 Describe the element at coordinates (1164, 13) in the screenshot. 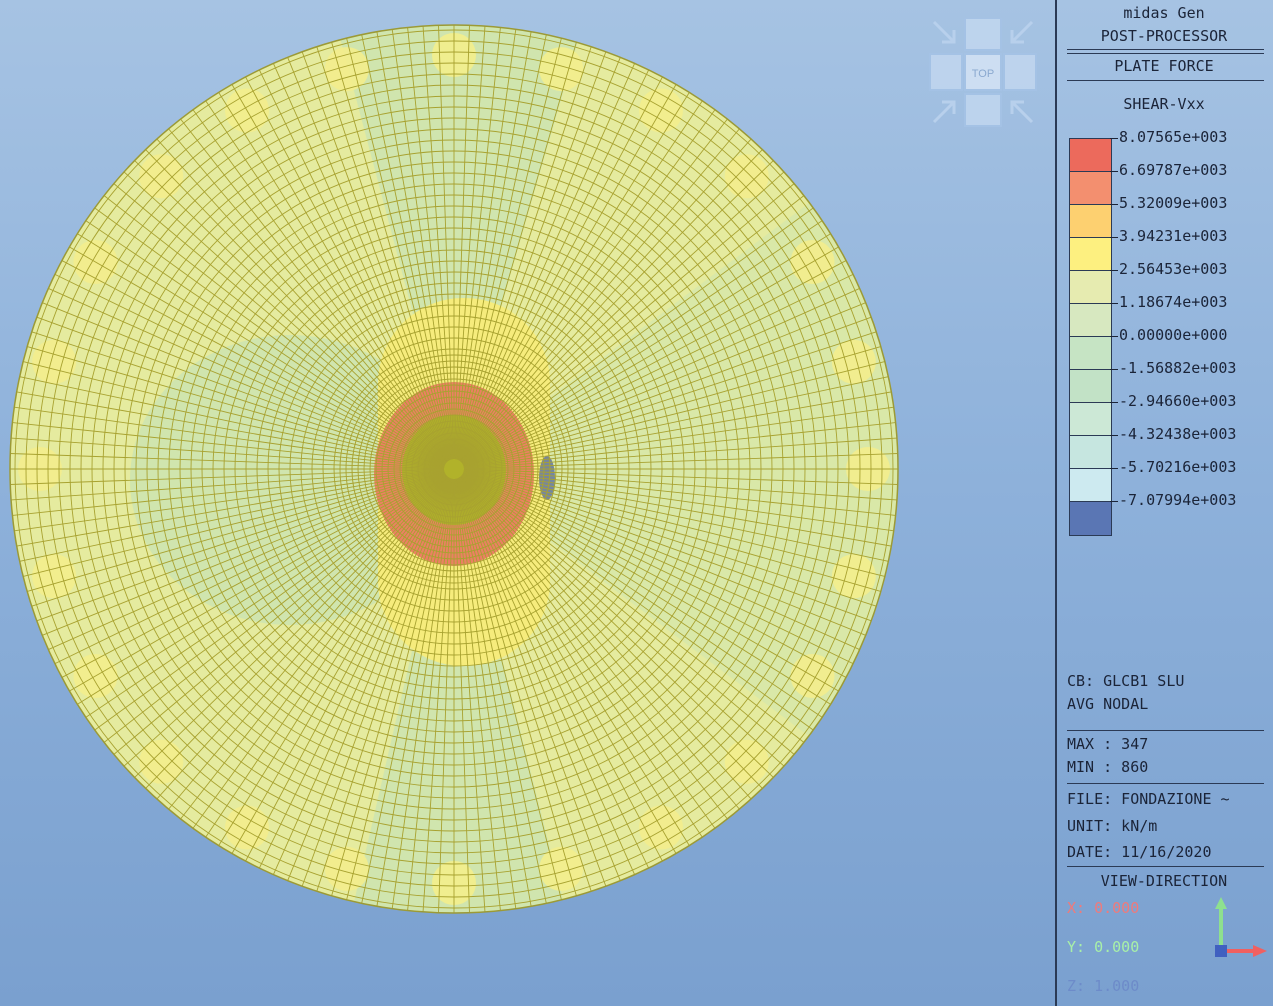

I see `app-title: midas Gen` at that location.